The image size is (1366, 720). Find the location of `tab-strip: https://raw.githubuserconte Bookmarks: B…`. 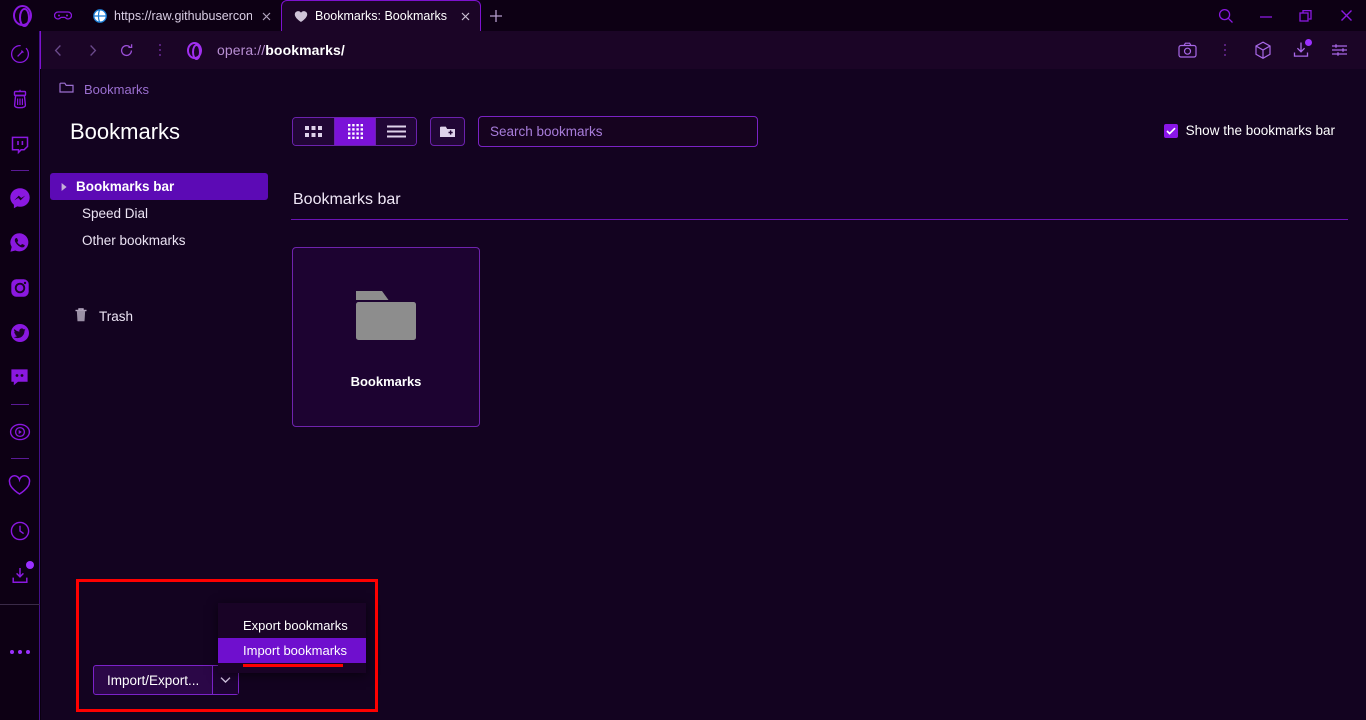

tab-strip: https://raw.githubuserconte Bookmarks: B… is located at coordinates (683, 15).